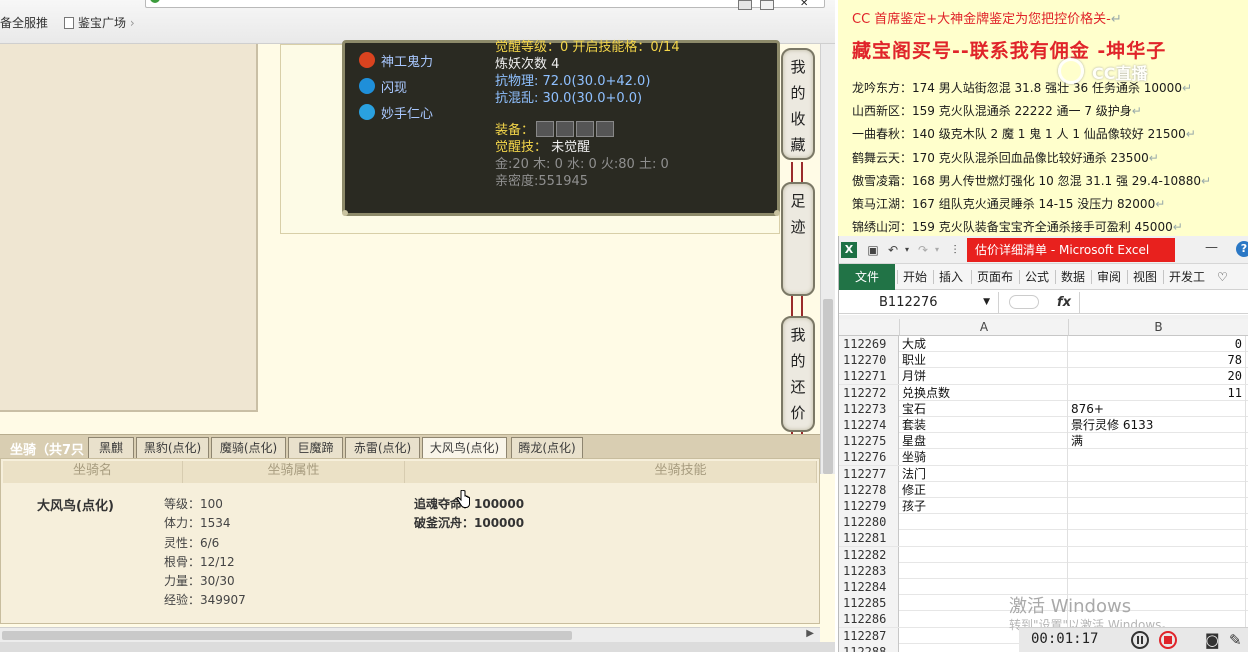  What do you see at coordinates (984, 360) in the screenshot?
I see `cell-a: 职业` at bounding box center [984, 360].